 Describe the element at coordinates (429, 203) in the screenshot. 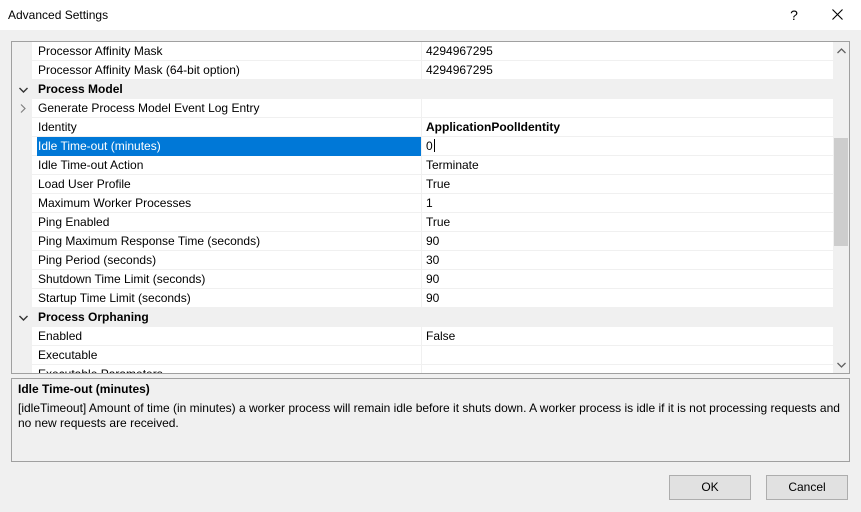

I see `property-value-text: 1` at that location.